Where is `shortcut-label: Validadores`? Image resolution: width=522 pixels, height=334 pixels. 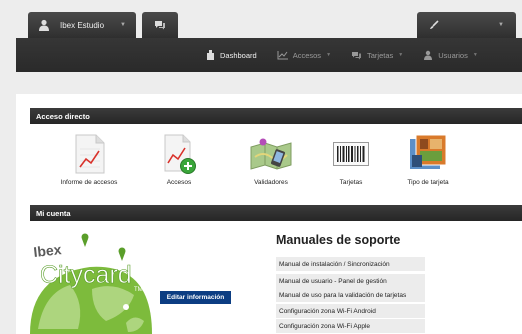 shortcut-label: Validadores is located at coordinates (271, 182).